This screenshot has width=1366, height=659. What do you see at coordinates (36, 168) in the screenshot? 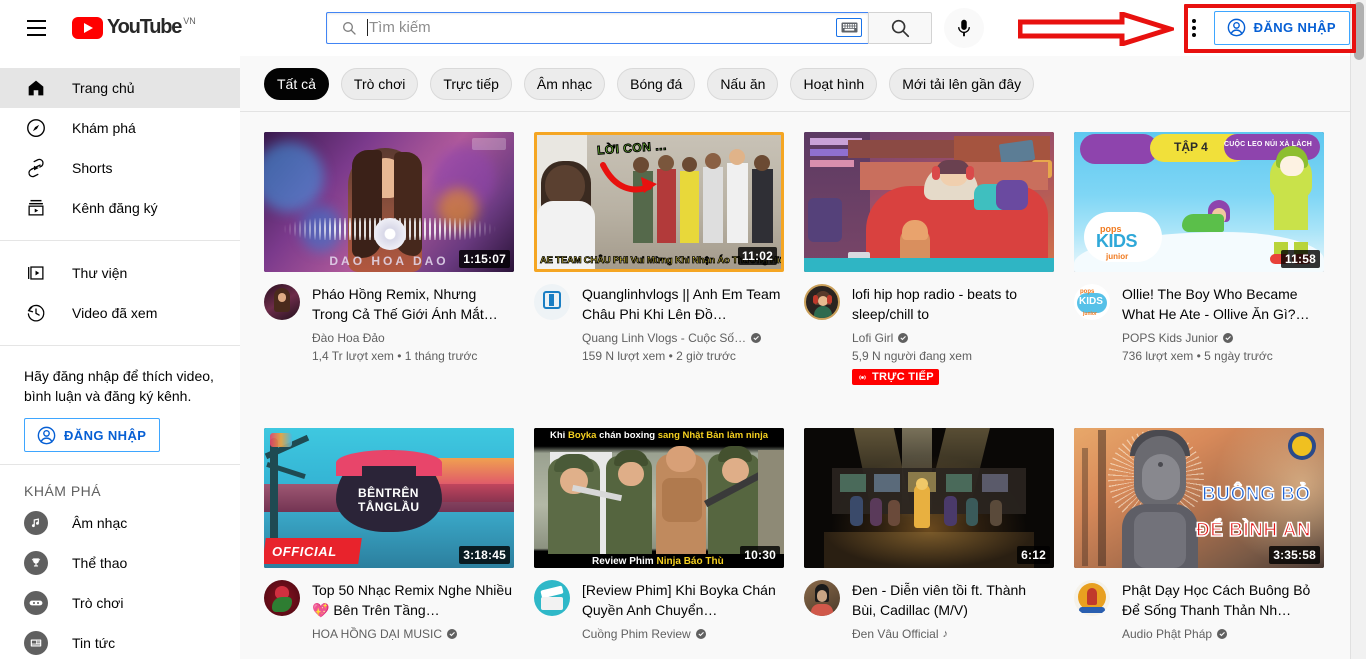
I see `shorts-icon` at bounding box center [36, 168].